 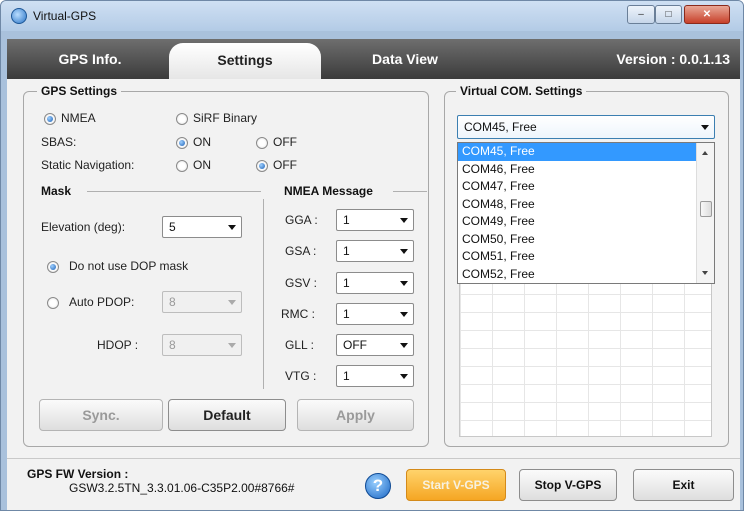 What do you see at coordinates (673, 59) in the screenshot?
I see `version-label: Version : 0.0.1.13` at bounding box center [673, 59].